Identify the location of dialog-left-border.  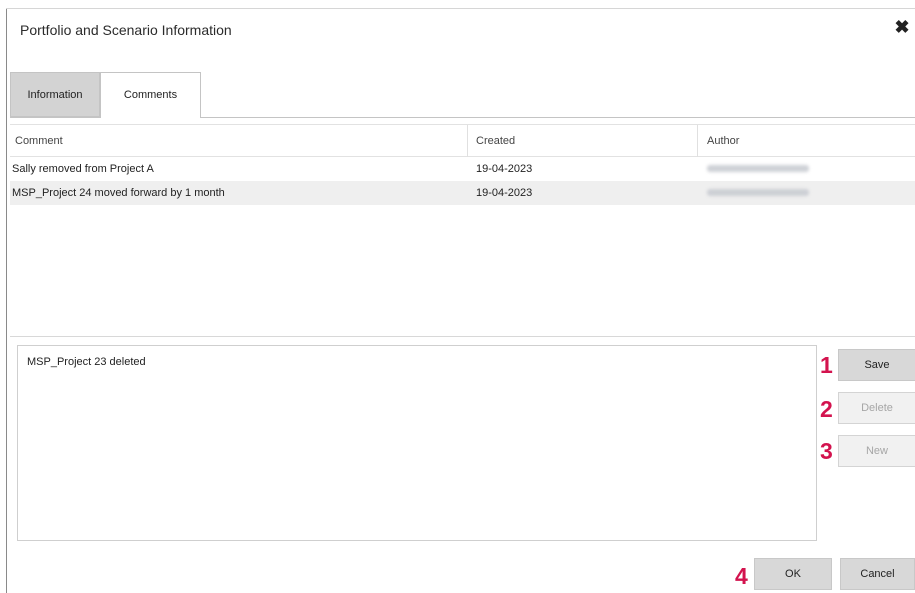
(6, 300).